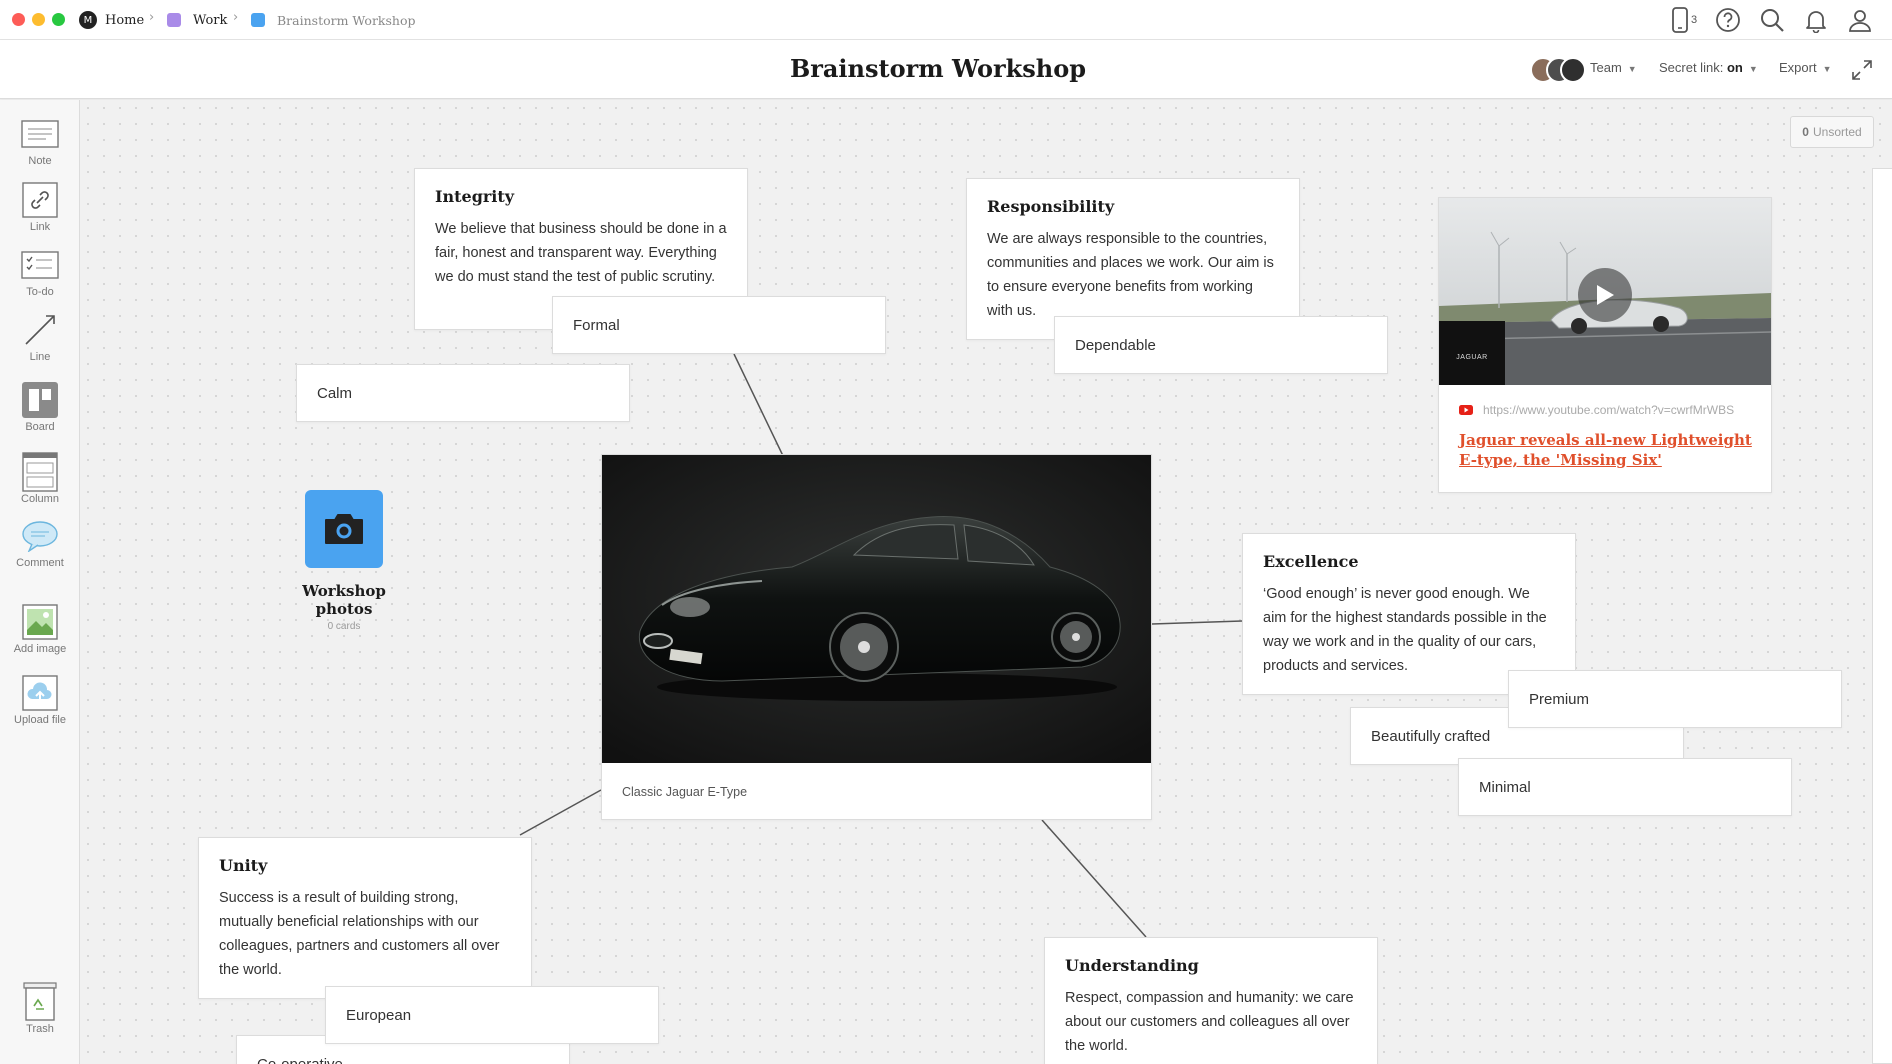 This screenshot has width=1892, height=1064. What do you see at coordinates (1472, 357) in the screenshot?
I see `video-brand-logo: JAGUAR` at bounding box center [1472, 357].